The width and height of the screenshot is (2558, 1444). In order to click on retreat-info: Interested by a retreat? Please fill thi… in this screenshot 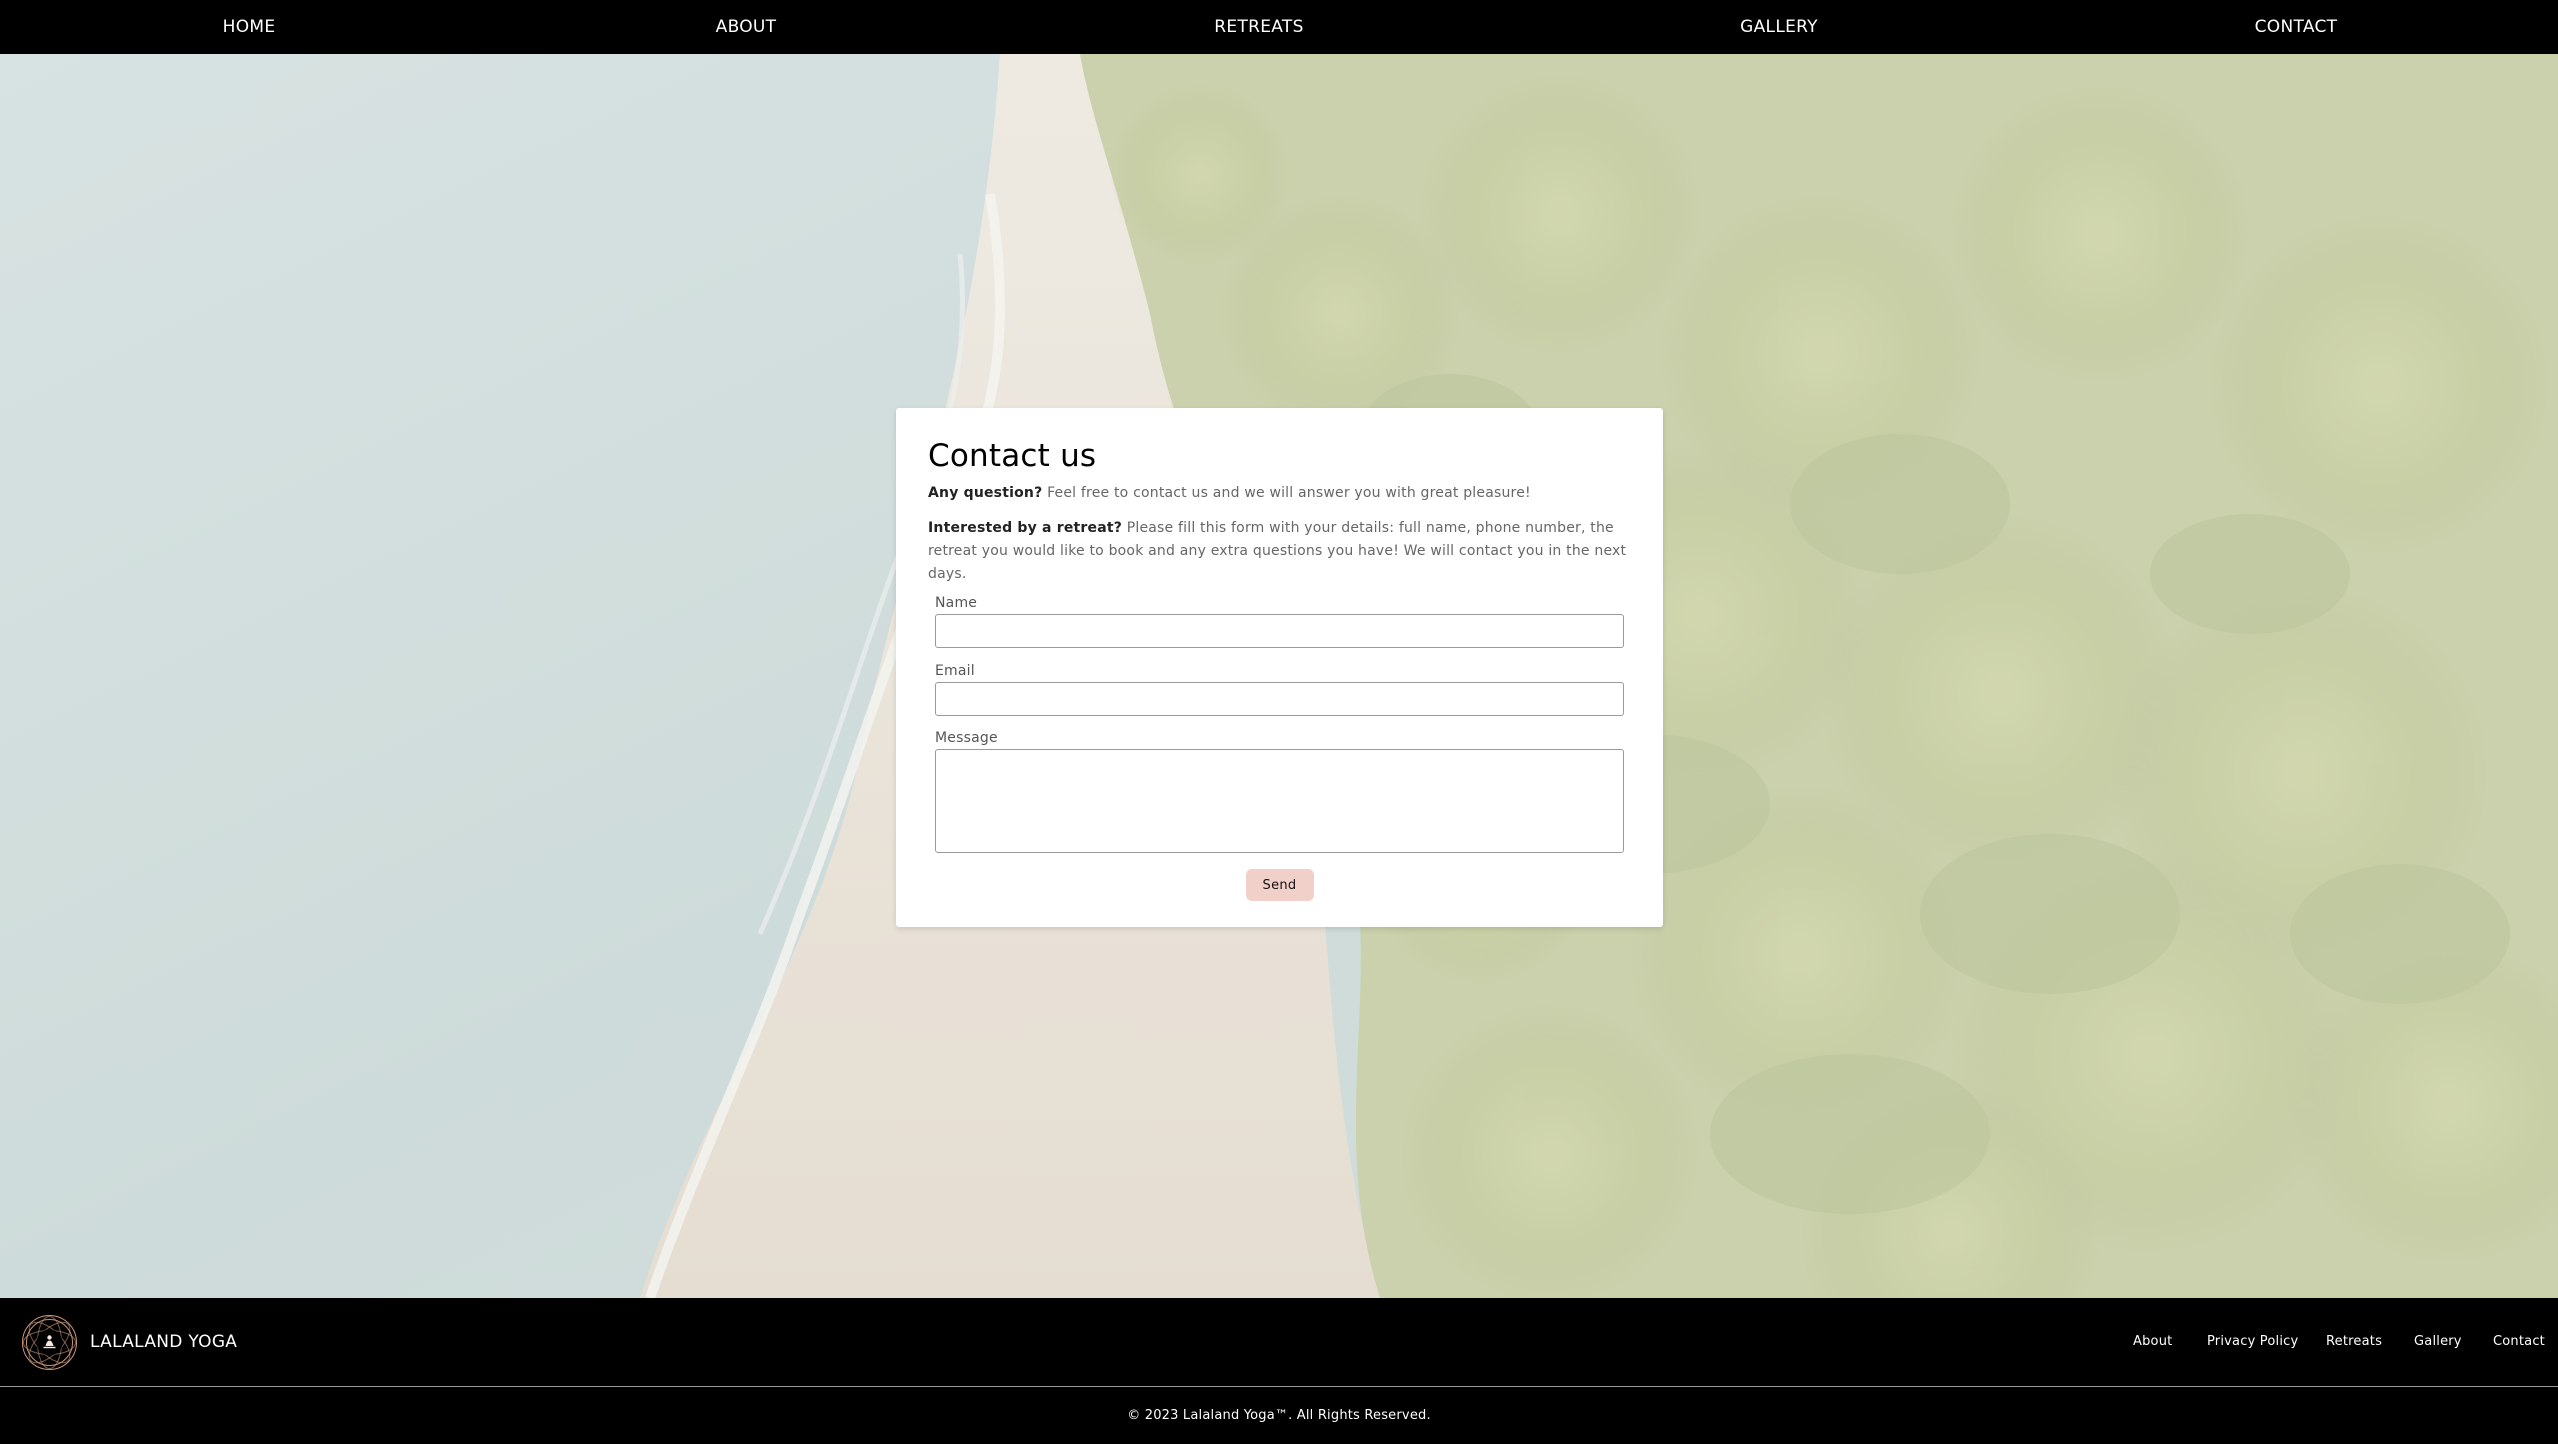, I will do `click(1279, 551)`.